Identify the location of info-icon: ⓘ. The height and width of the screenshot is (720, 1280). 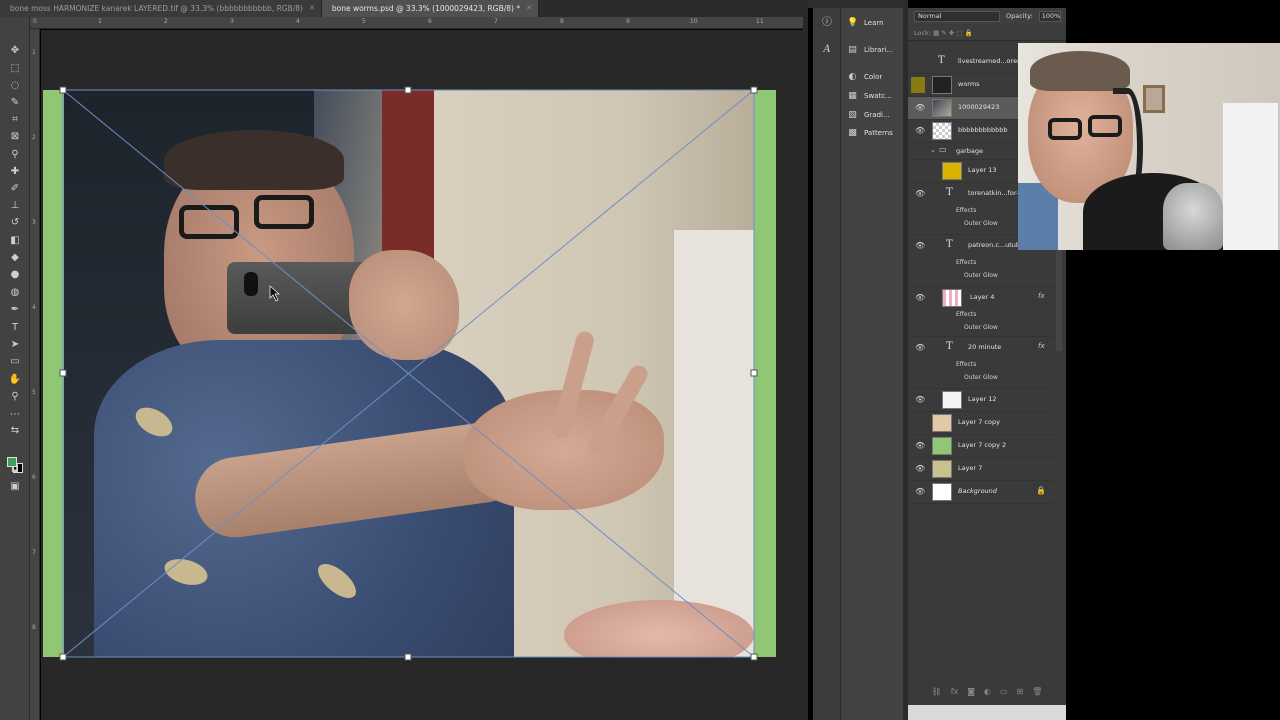
(827, 23).